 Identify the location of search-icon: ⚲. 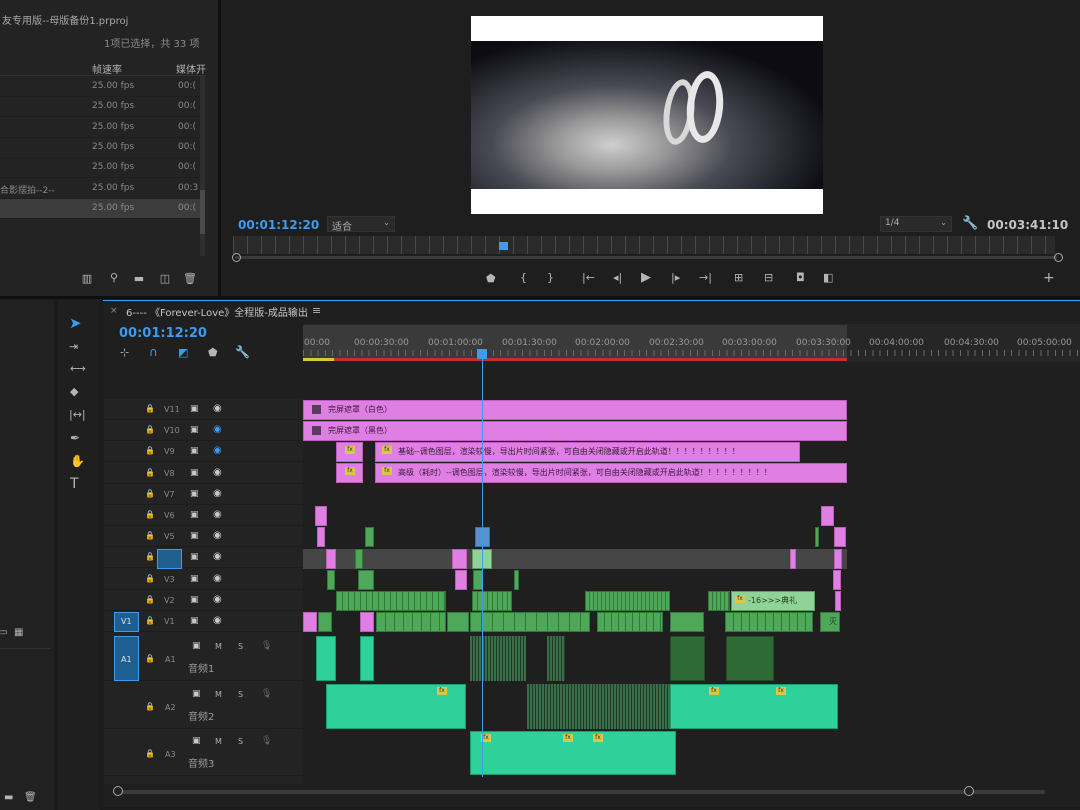
(114, 277).